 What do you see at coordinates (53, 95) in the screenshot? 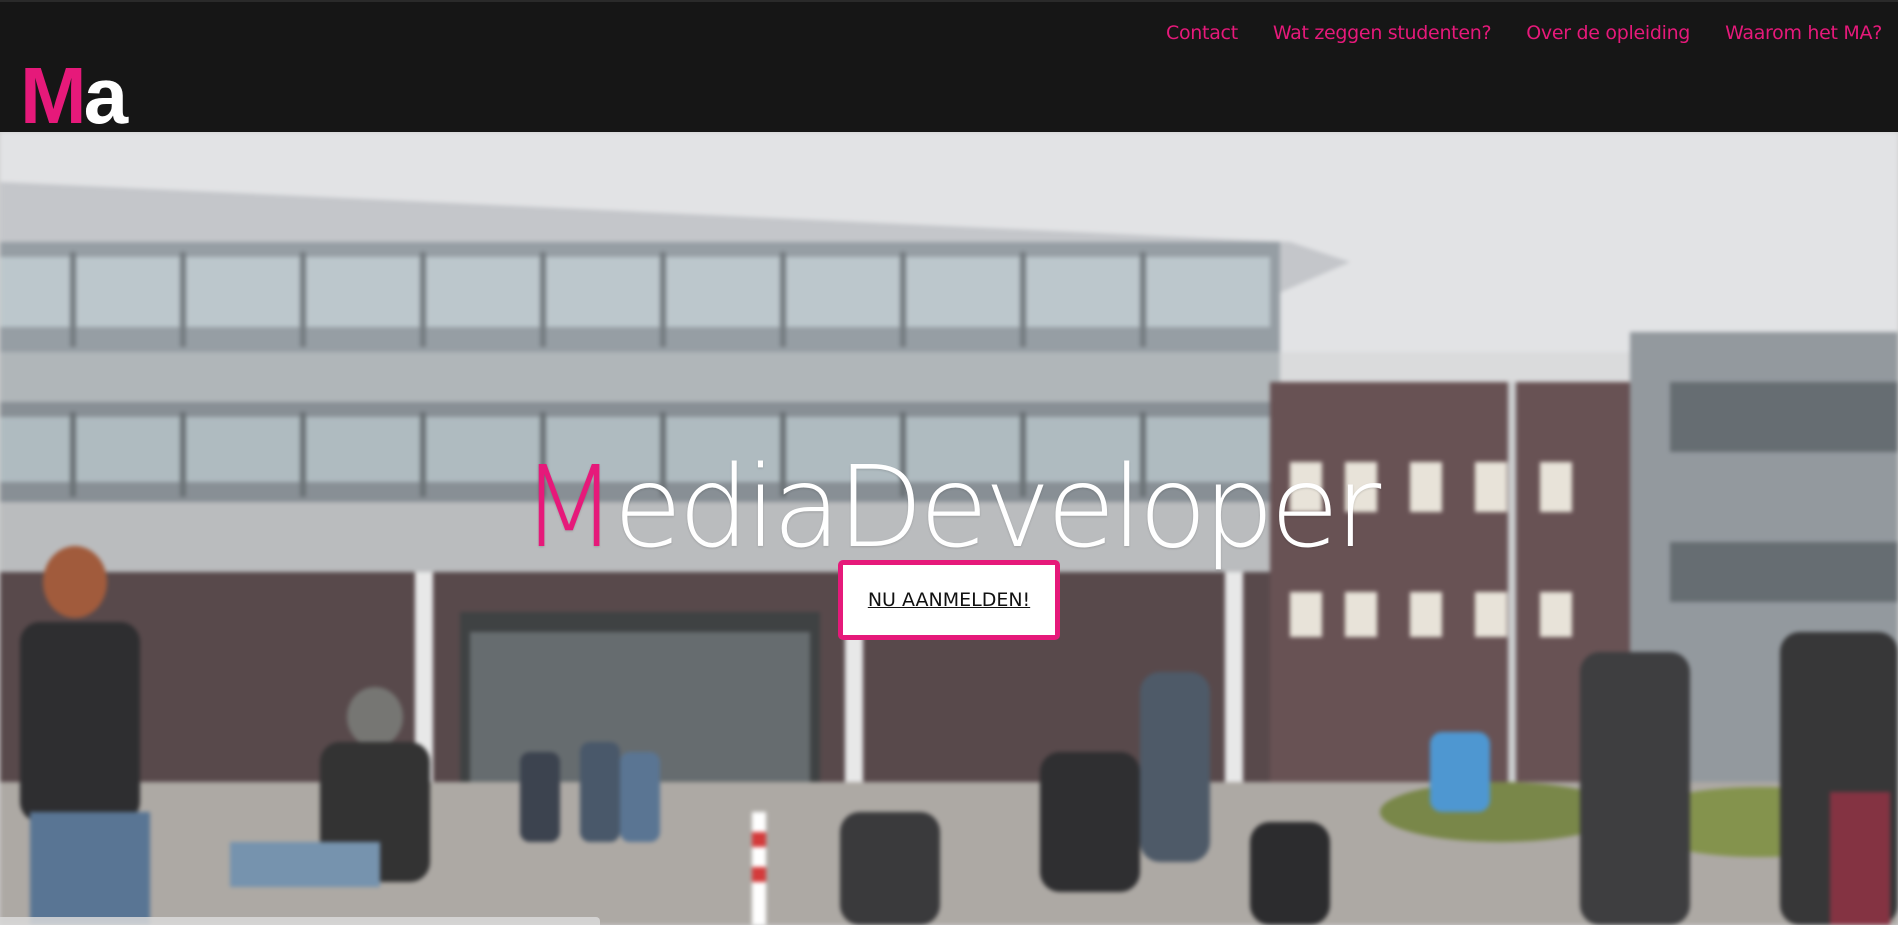
I see `logo-letter-m: M` at bounding box center [53, 95].